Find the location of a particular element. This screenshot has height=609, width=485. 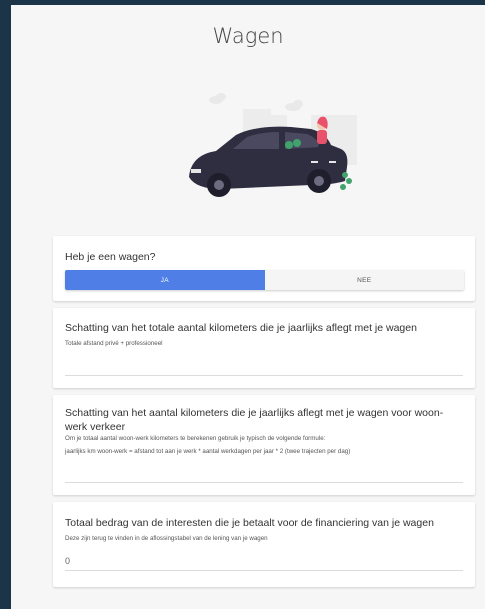

yes-button: JA is located at coordinates (165, 280).